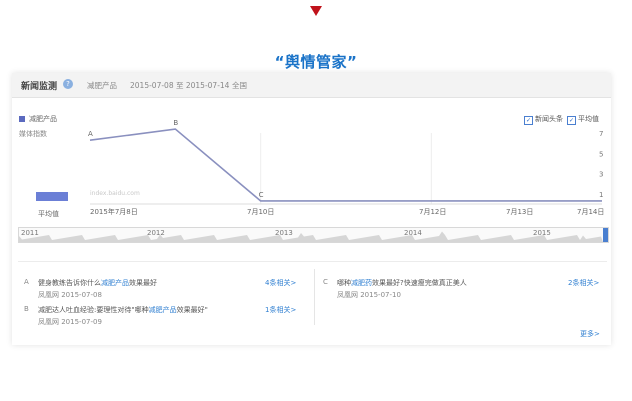 The image size is (632, 401). Describe the element at coordinates (280, 310) in the screenshot. I see `related-link: 1条相关>` at that location.